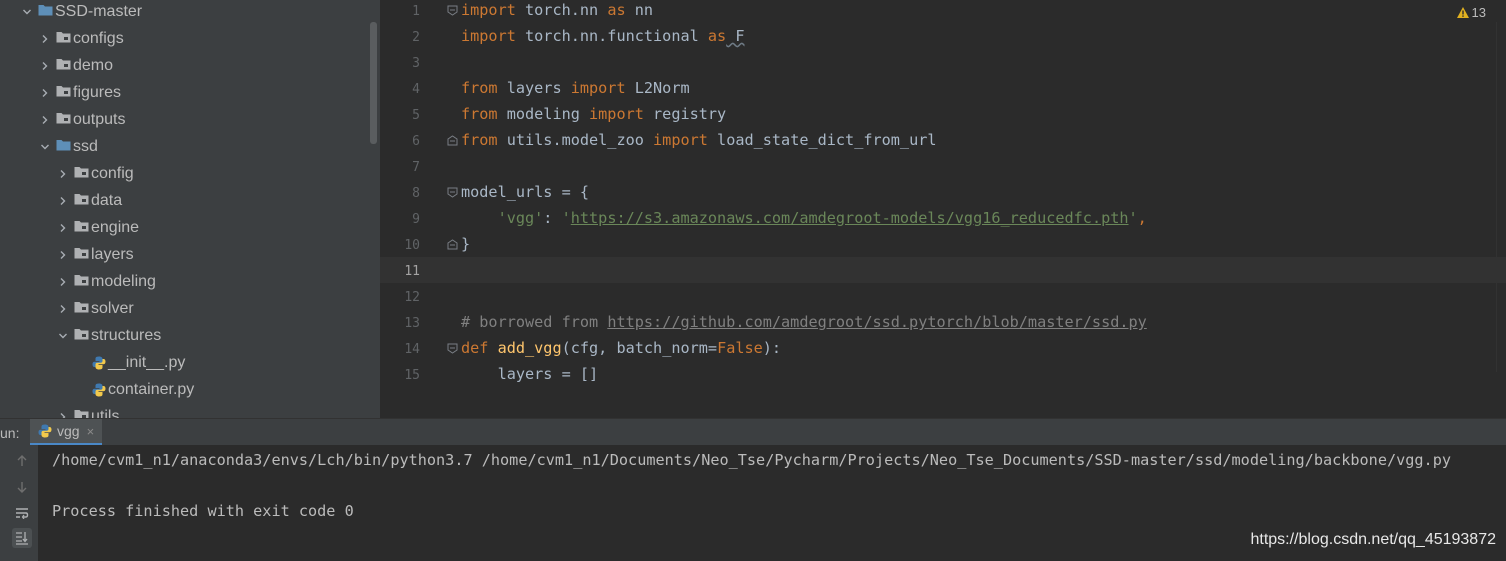  Describe the element at coordinates (59, 410) in the screenshot. I see `tree-item: utils` at that location.